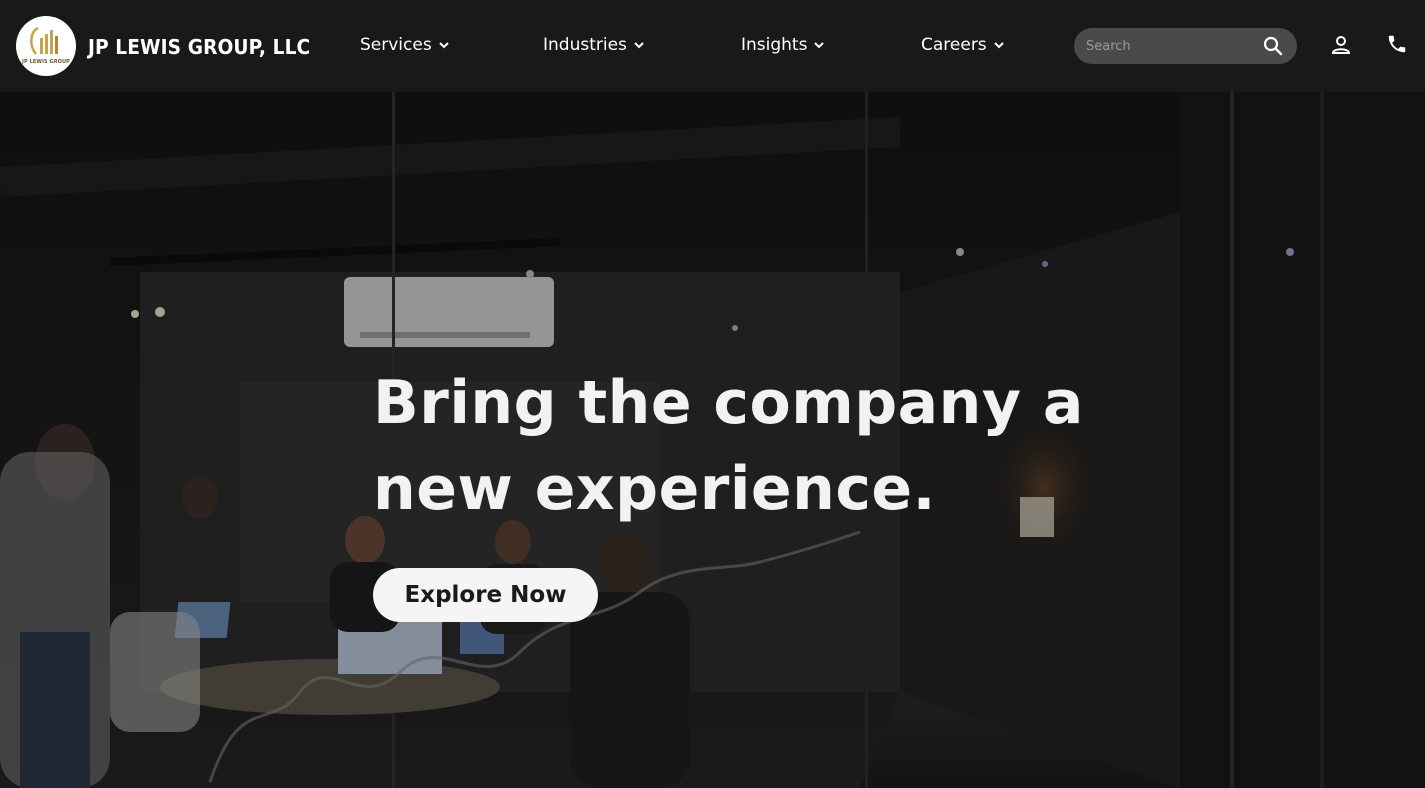  I want to click on nav-insights: Insights, so click(783, 45).